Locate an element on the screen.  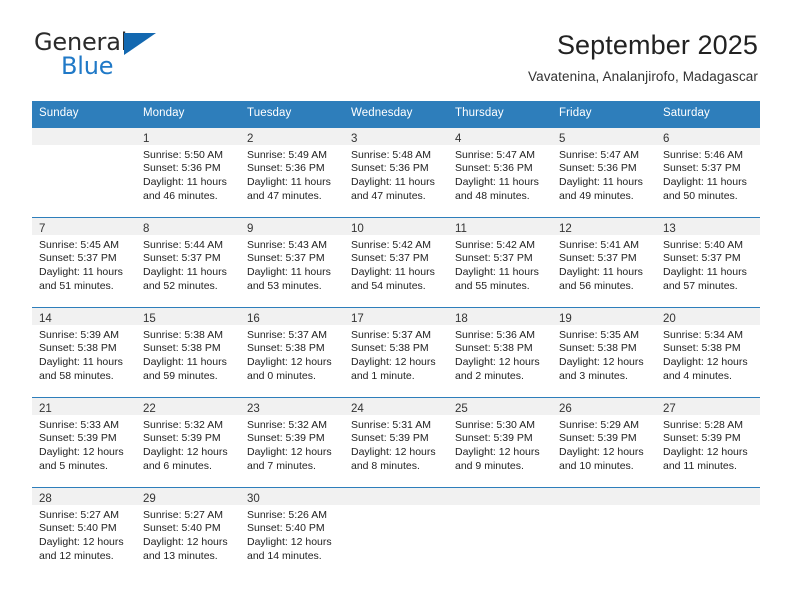
daylight-text-line2: and 6 minutes. is located at coordinates (177, 465).